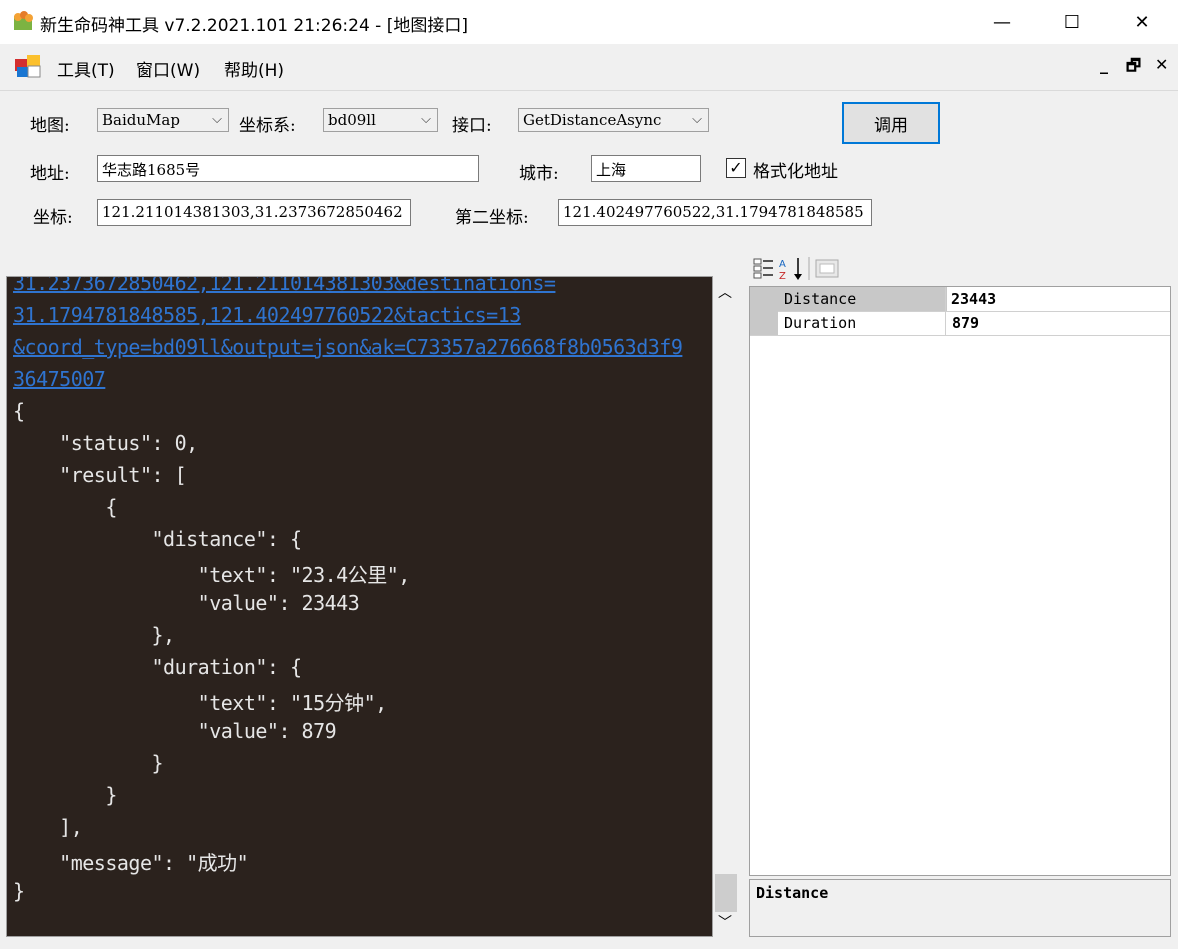 The height and width of the screenshot is (949, 1178). Describe the element at coordinates (862, 323) in the screenshot. I see `property-name: Duration` at that location.